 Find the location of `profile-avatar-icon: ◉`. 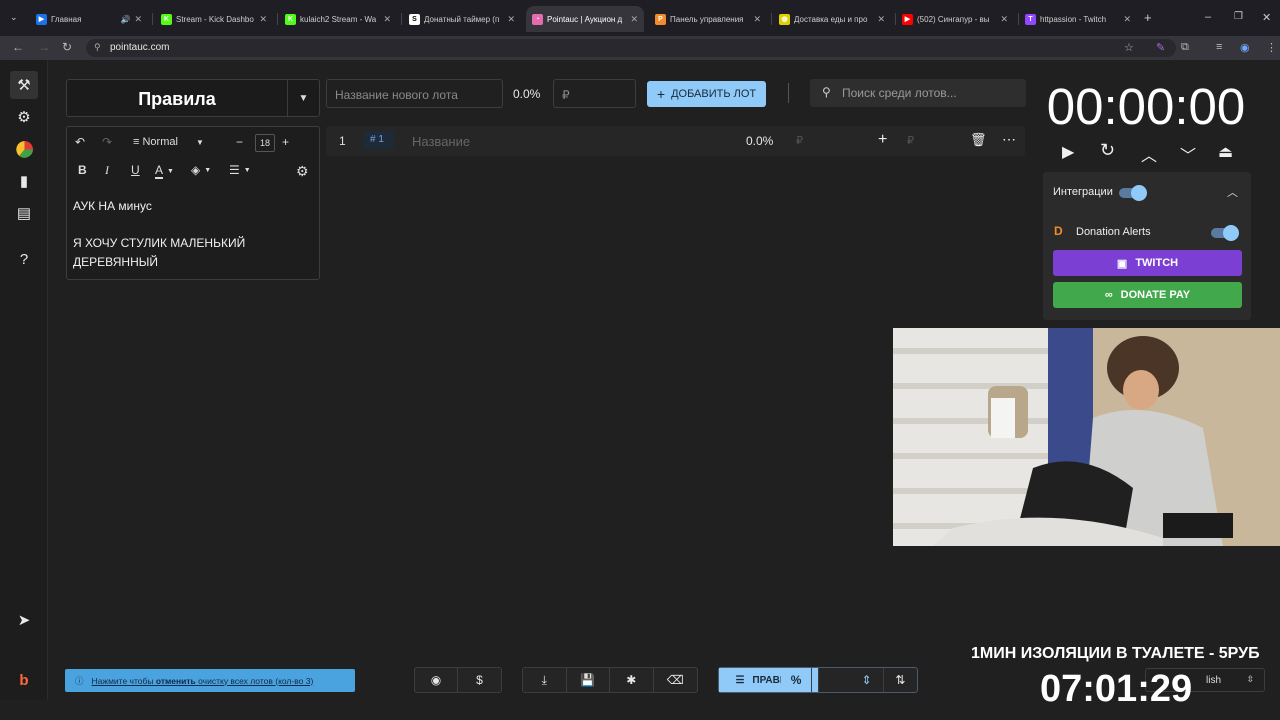

profile-avatar-icon: ◉ is located at coordinates (1245, 47).